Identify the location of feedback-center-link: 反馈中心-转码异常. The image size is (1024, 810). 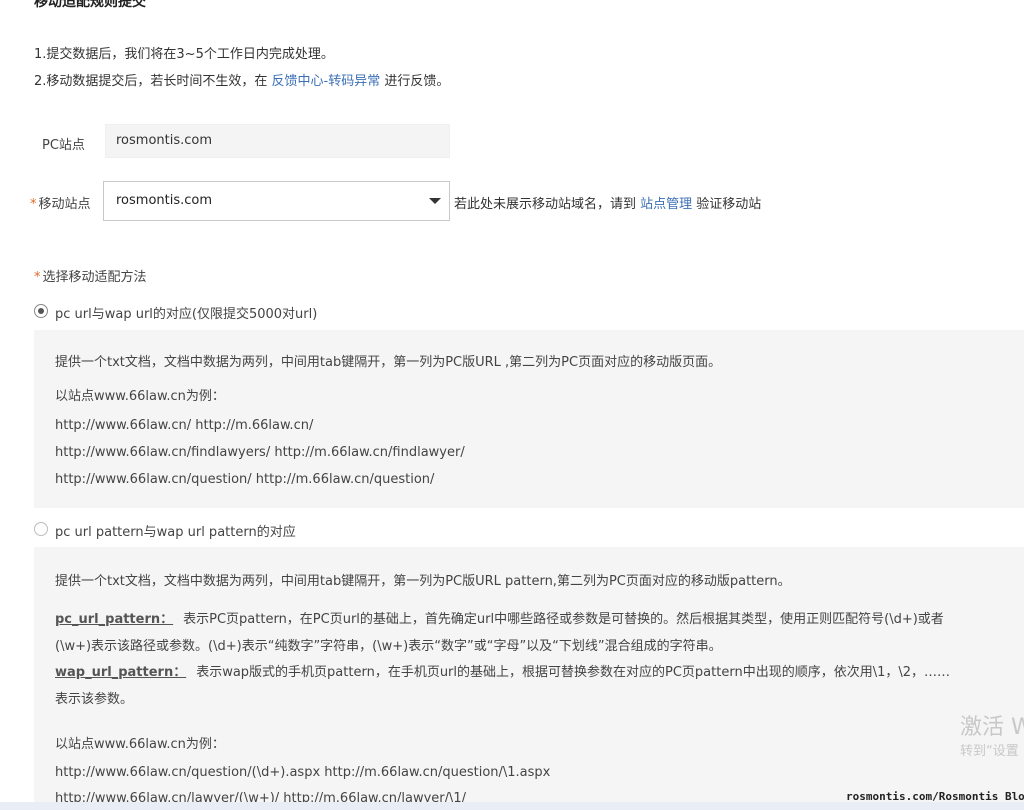
(326, 81).